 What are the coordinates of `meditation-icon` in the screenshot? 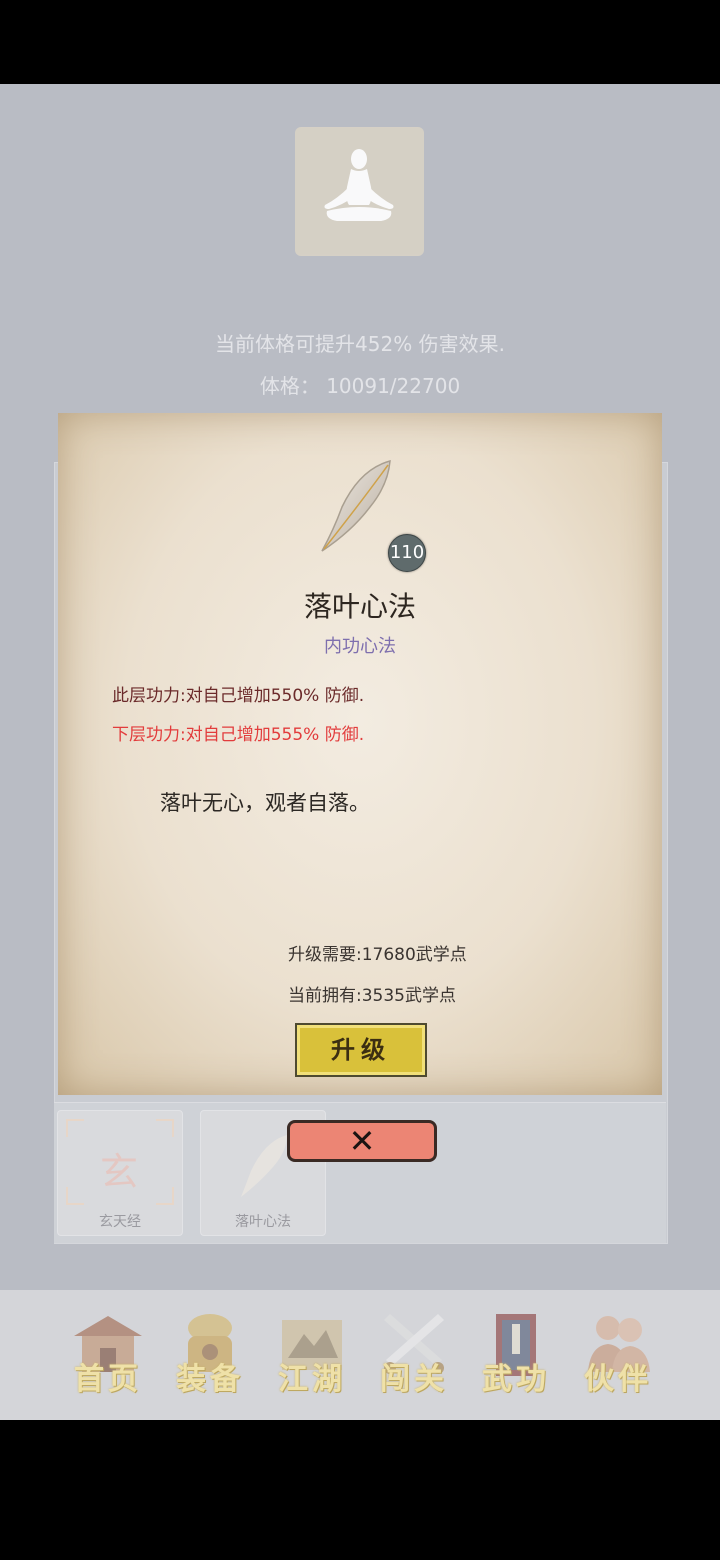 It's located at (359, 185).